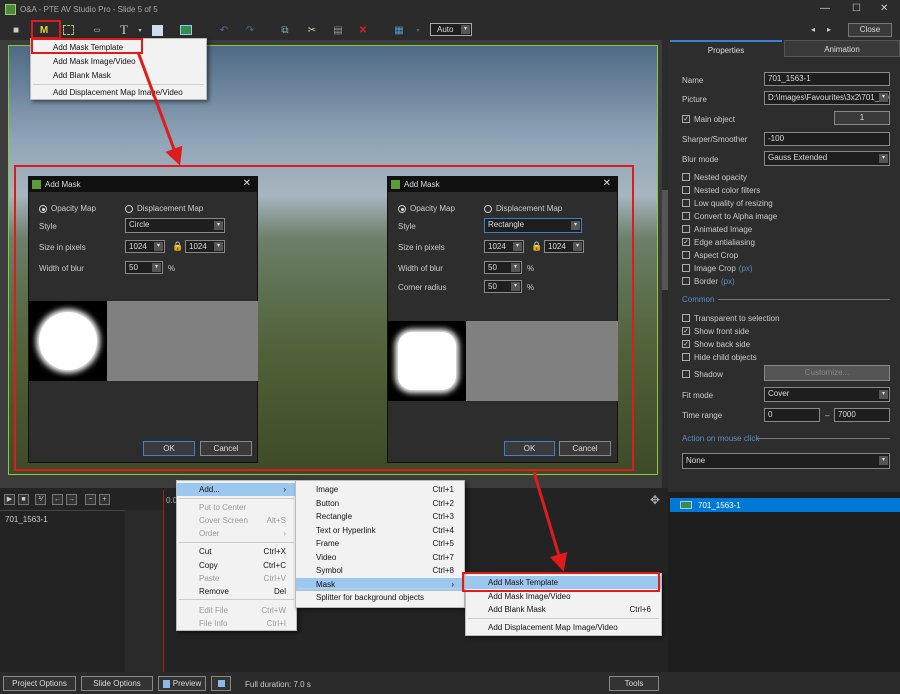 This screenshot has height=694, width=900. Describe the element at coordinates (550, 521) in the screenshot. I see `arrow-to-mask-submenu` at that location.